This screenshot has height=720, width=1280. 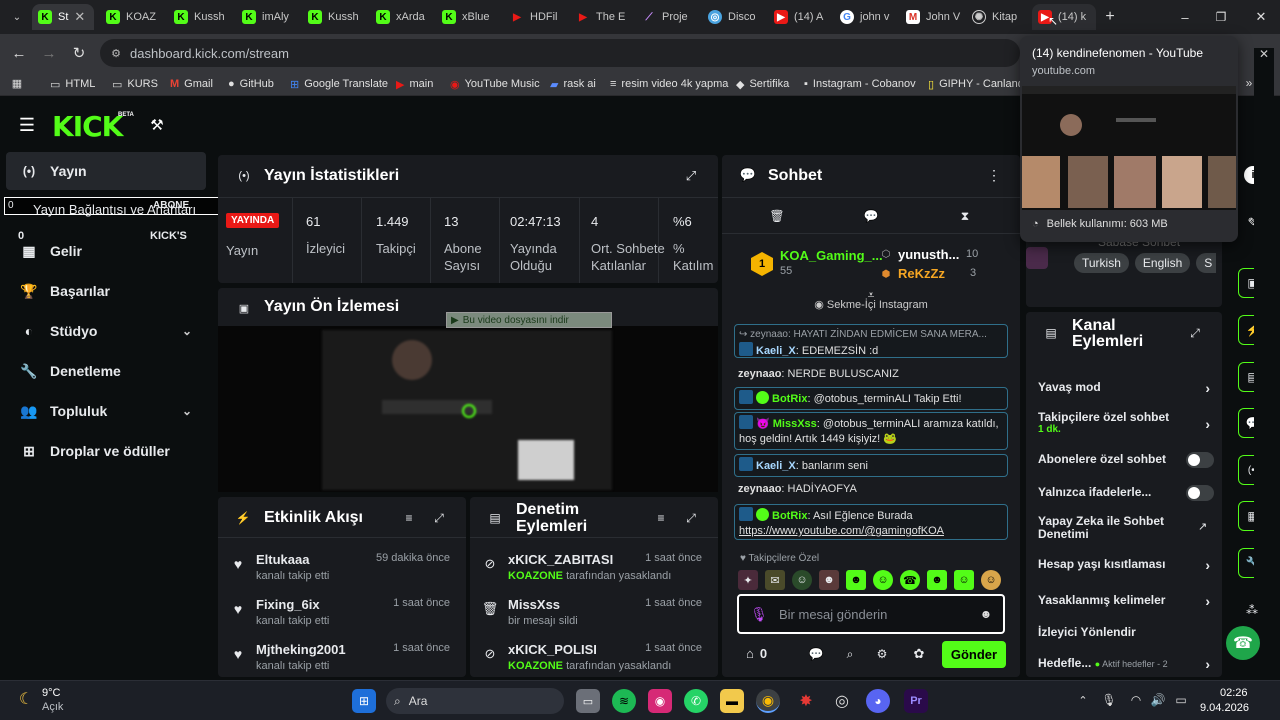 What do you see at coordinates (1158, 700) in the screenshot?
I see `volume-icon: 🔊` at bounding box center [1158, 700].